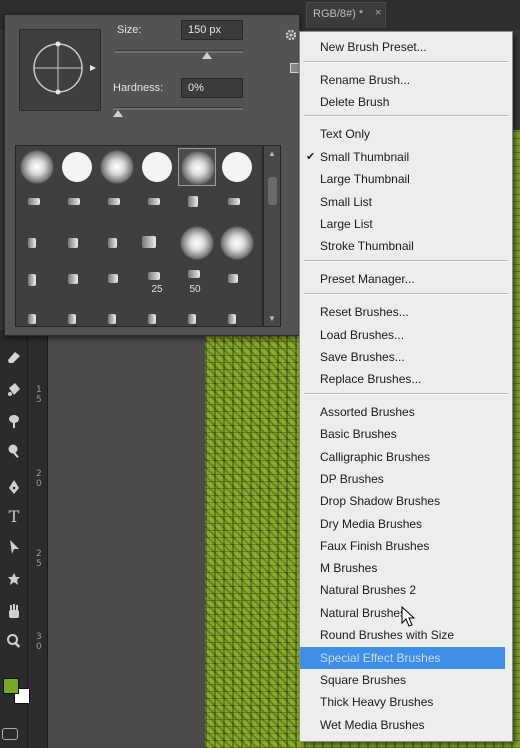 The image size is (520, 748). Describe the element at coordinates (178, 108) in the screenshot. I see `hardness-slider` at that location.